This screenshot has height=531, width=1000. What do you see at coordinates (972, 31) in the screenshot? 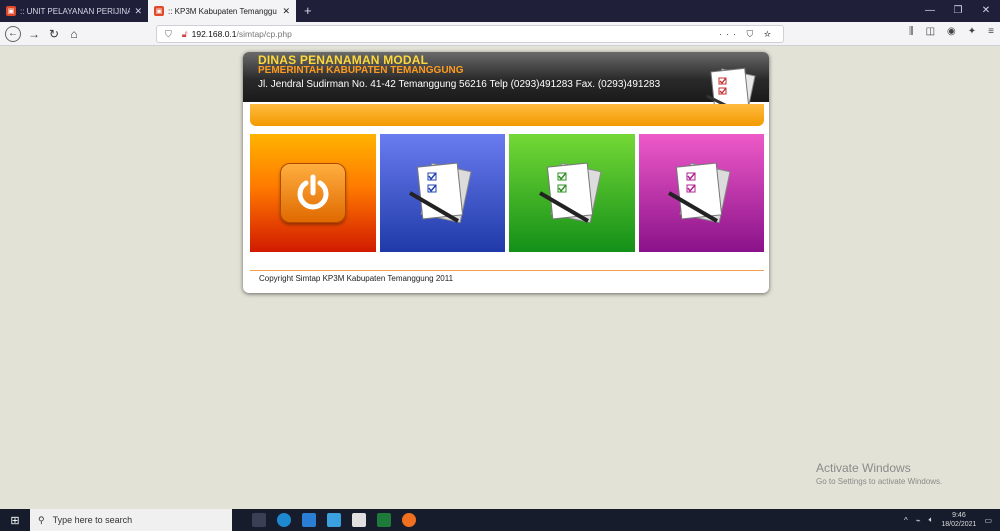
I see `extensions-icon: ✦` at bounding box center [972, 31].